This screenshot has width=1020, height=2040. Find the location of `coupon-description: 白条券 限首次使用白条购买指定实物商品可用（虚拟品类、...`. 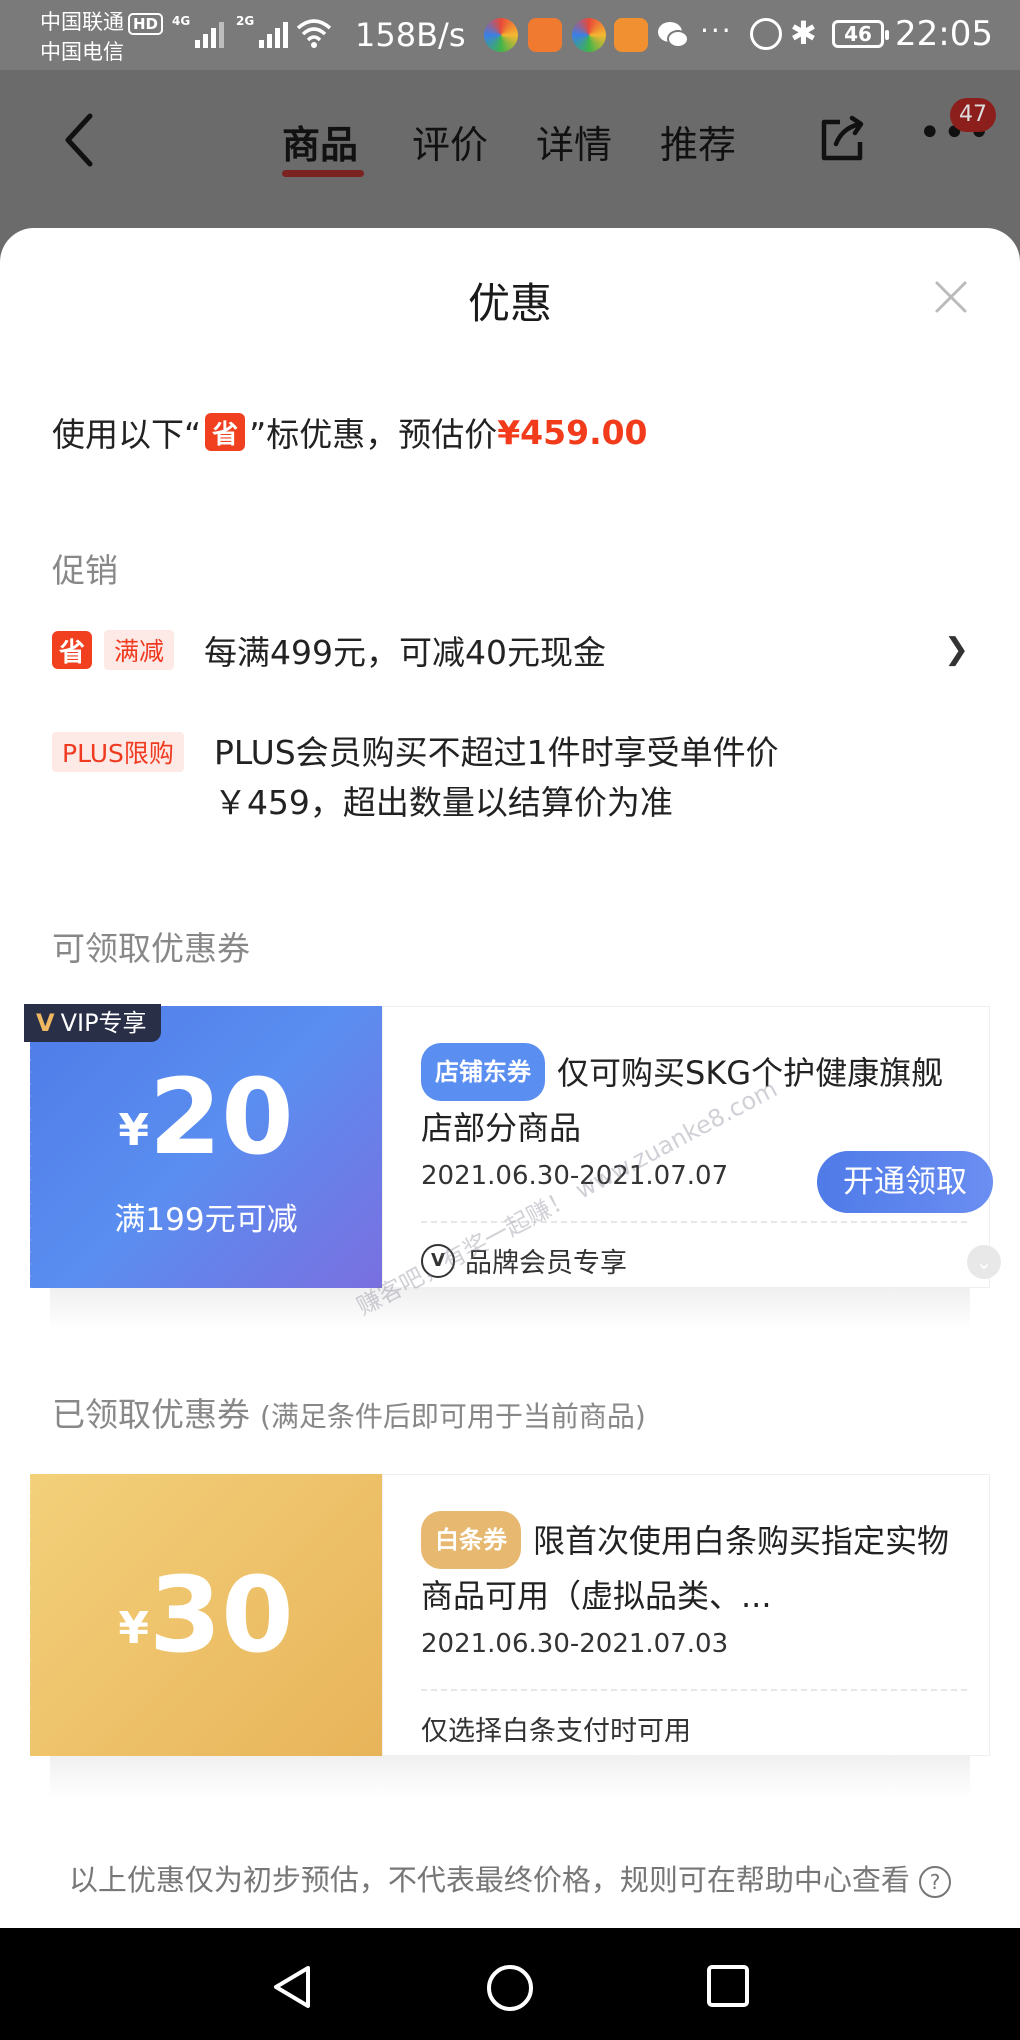

coupon-description: 白条券 限首次使用白条购买指定实物商品可用（虚拟品类、... is located at coordinates (691, 1567).